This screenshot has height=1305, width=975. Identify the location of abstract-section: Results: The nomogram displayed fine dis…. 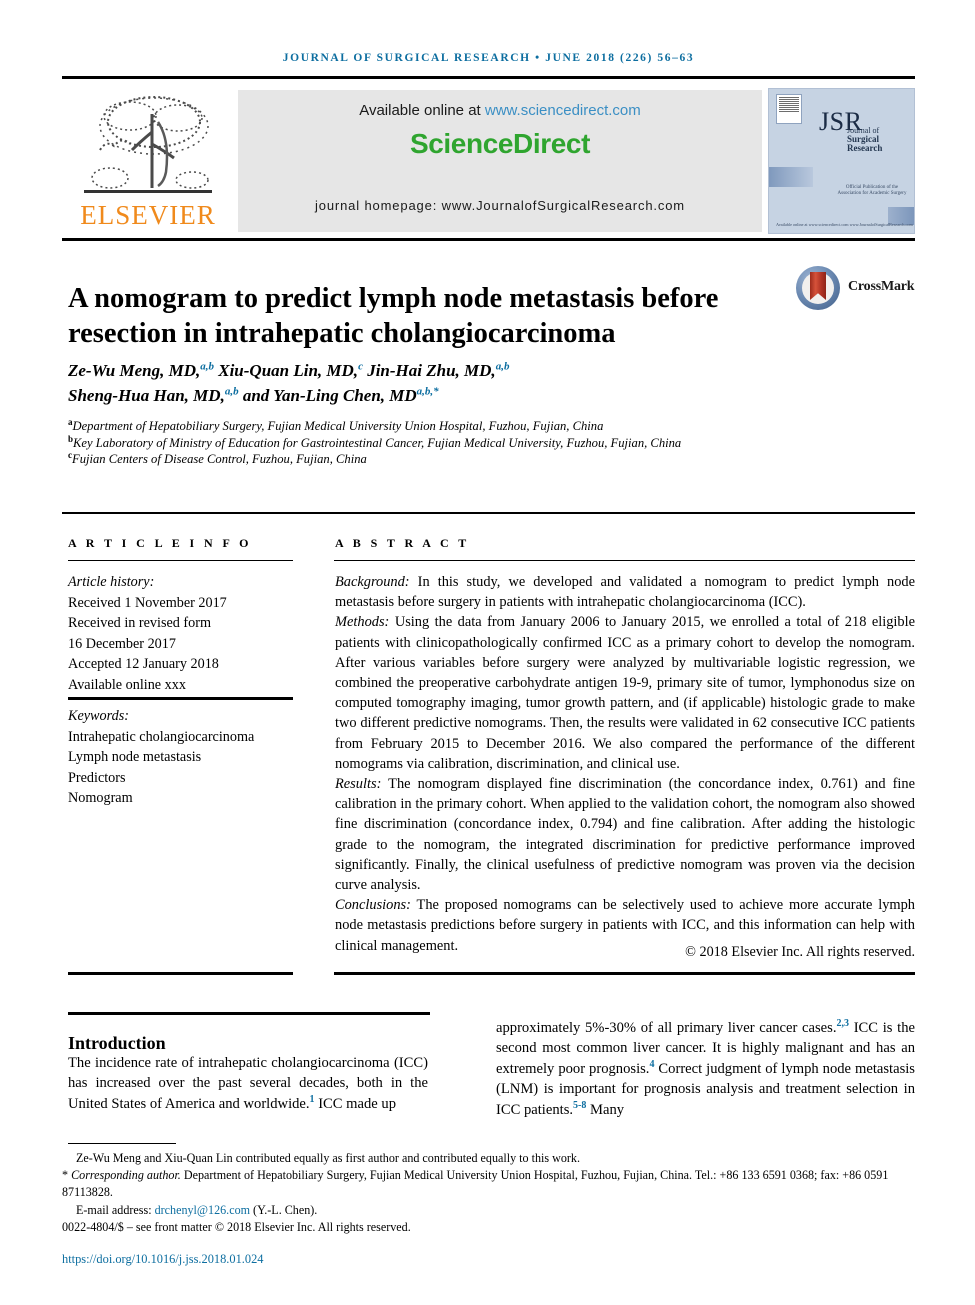
(625, 835).